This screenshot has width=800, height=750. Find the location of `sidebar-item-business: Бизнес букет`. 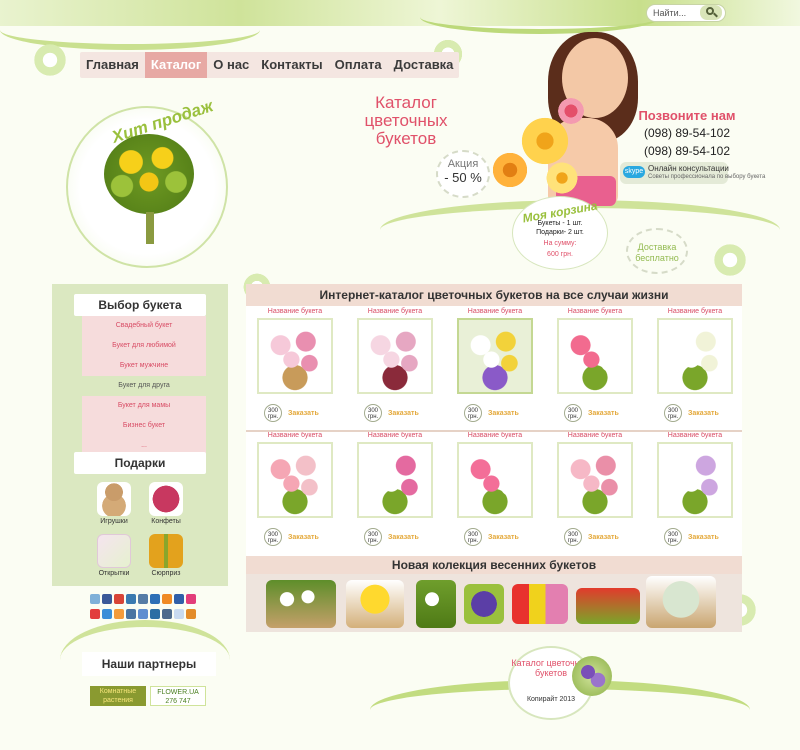

sidebar-item-business: Бизнес букет is located at coordinates (144, 426).